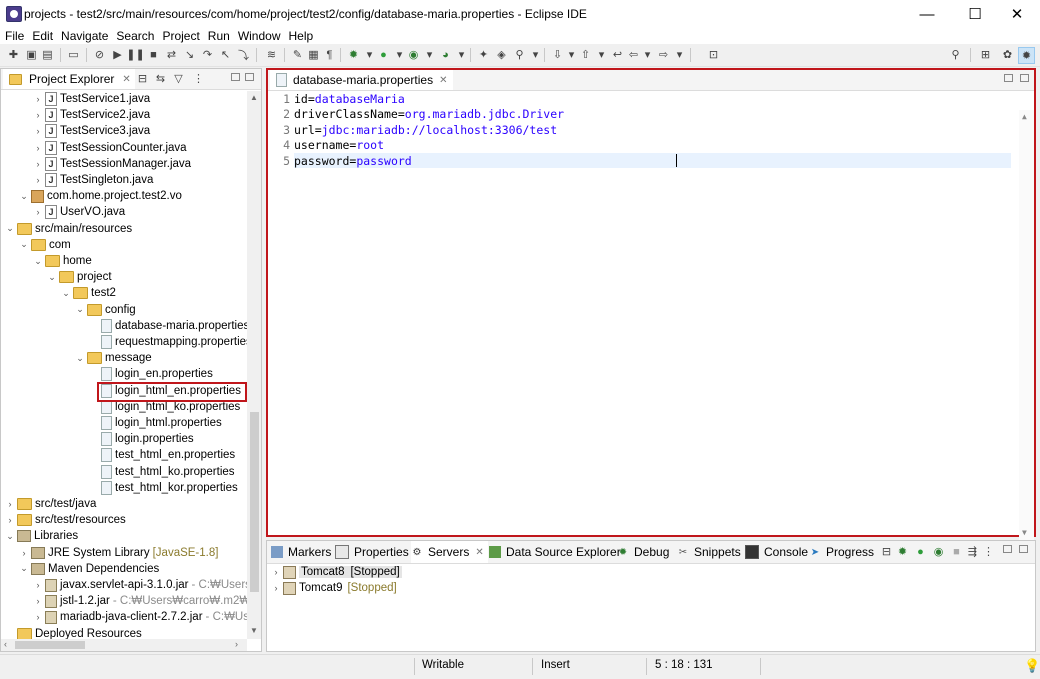  What do you see at coordinates (679, 54) in the screenshot?
I see `forward-dropdown-icon: ▾` at bounding box center [679, 54].